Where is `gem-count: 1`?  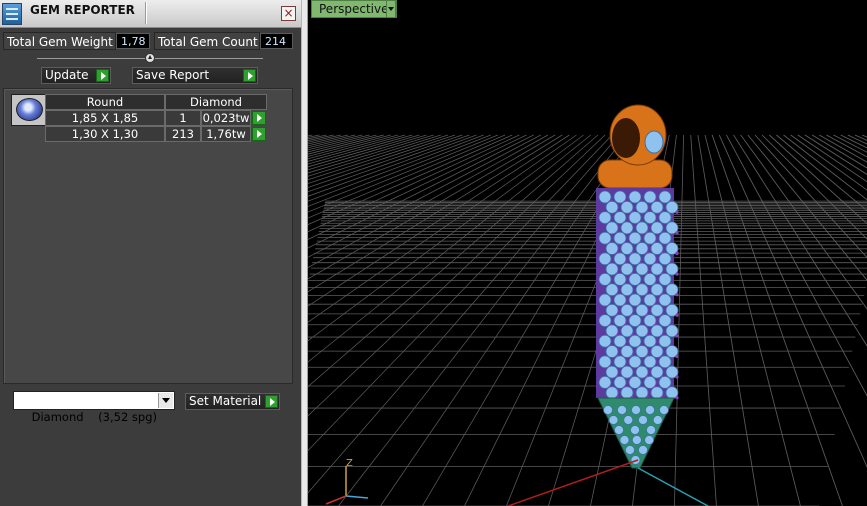 gem-count: 1 is located at coordinates (183, 118).